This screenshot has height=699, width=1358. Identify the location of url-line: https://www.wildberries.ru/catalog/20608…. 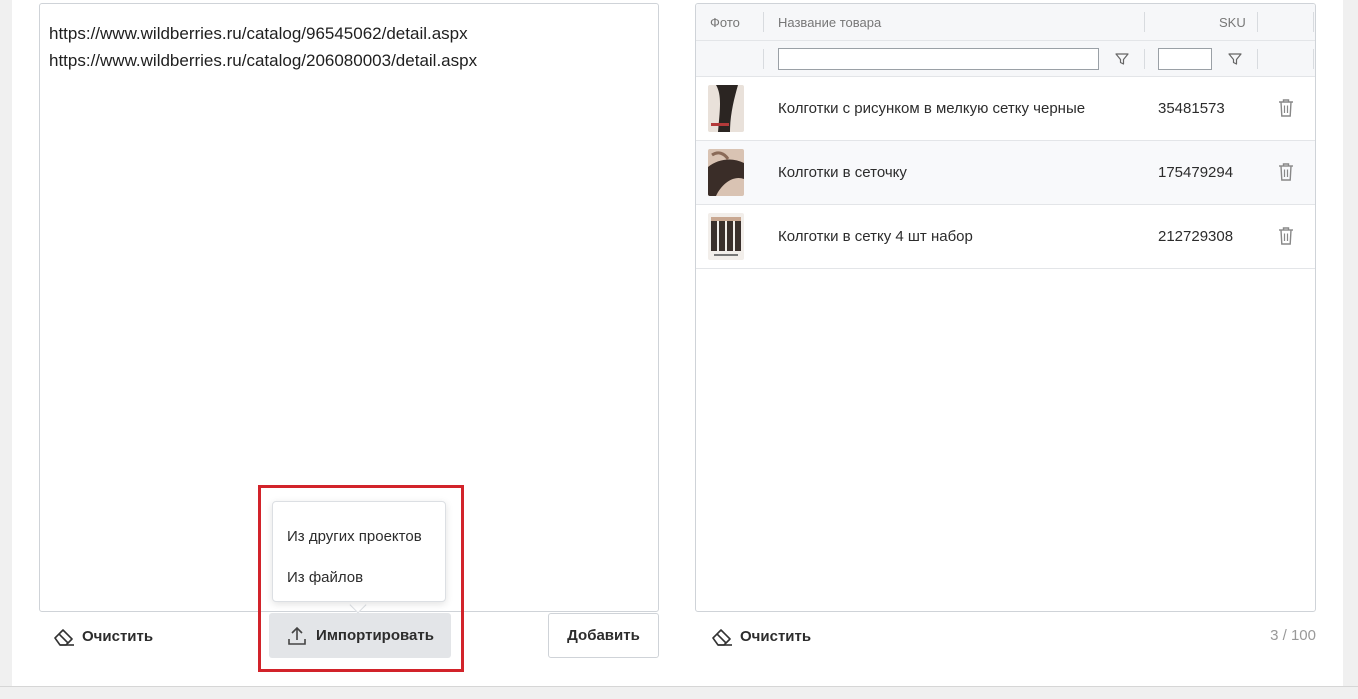
(263, 60).